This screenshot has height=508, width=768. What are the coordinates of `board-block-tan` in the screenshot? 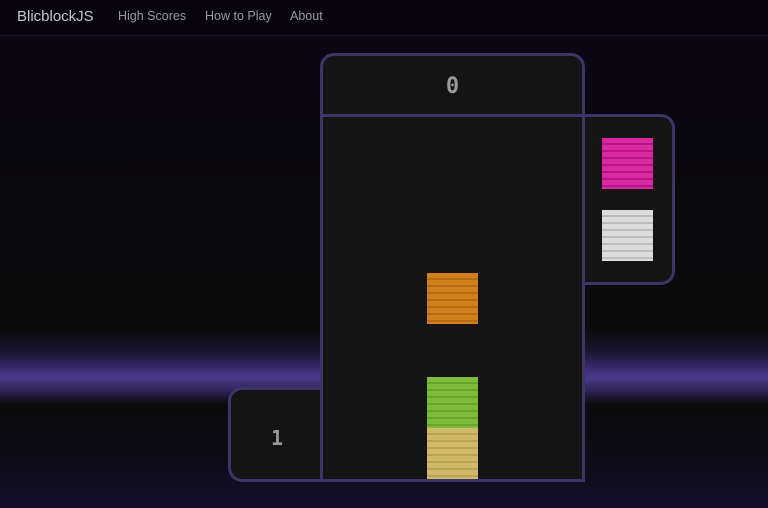 It's located at (452, 453).